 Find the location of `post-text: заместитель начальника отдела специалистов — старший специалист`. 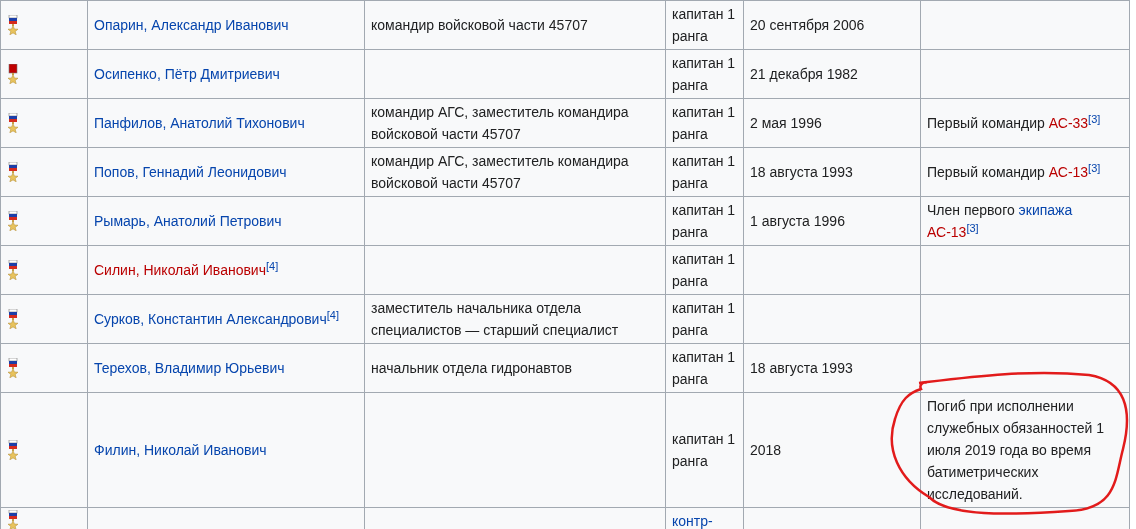

post-text: заместитель начальника отдела специалистов — старший специалист is located at coordinates (495, 319).